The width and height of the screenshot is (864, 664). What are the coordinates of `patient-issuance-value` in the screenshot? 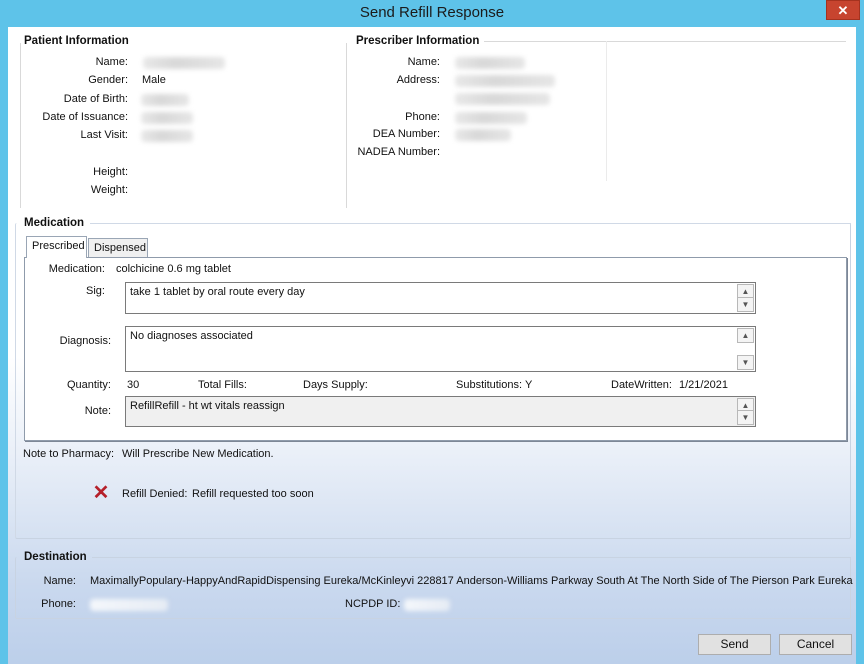 It's located at (167, 118).